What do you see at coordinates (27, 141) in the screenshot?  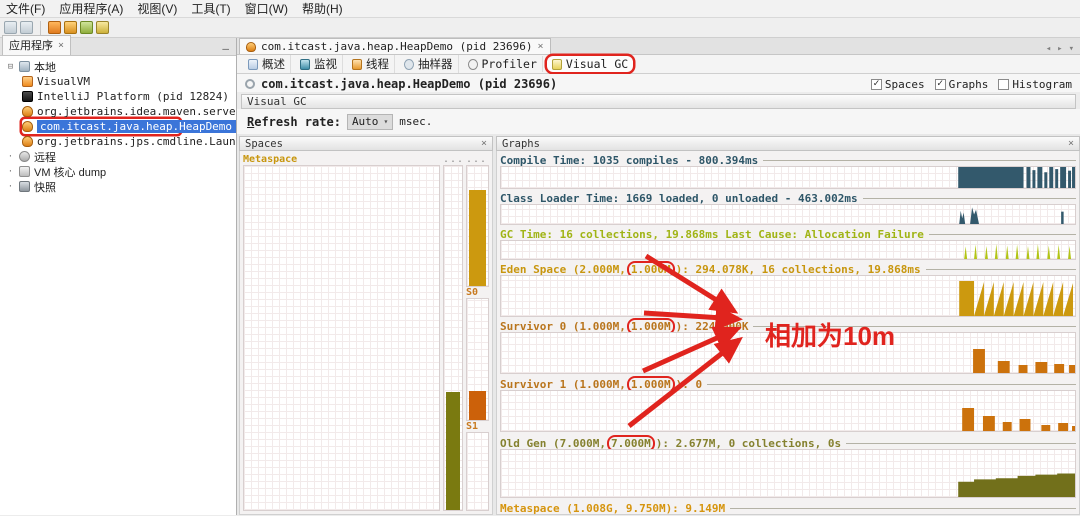 I see `java-app-icon` at bounding box center [27, 141].